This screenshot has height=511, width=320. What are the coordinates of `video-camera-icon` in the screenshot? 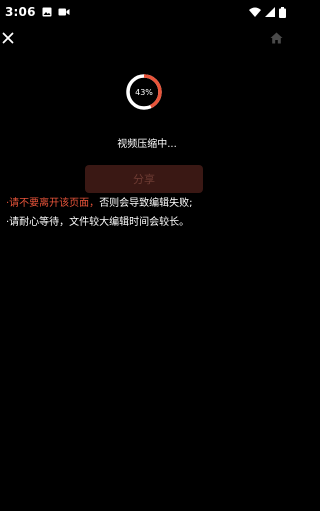 It's located at (64, 12).